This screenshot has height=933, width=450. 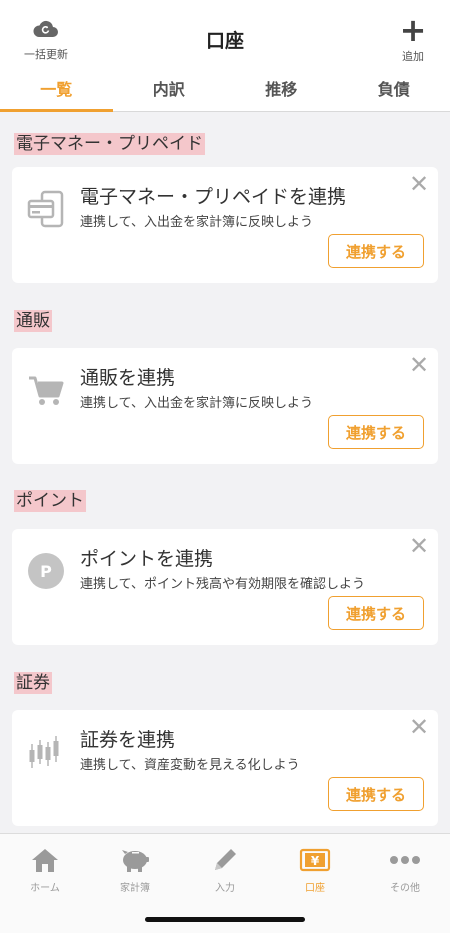 I want to click on nav-accounts-label: 口座, so click(x=315, y=888).